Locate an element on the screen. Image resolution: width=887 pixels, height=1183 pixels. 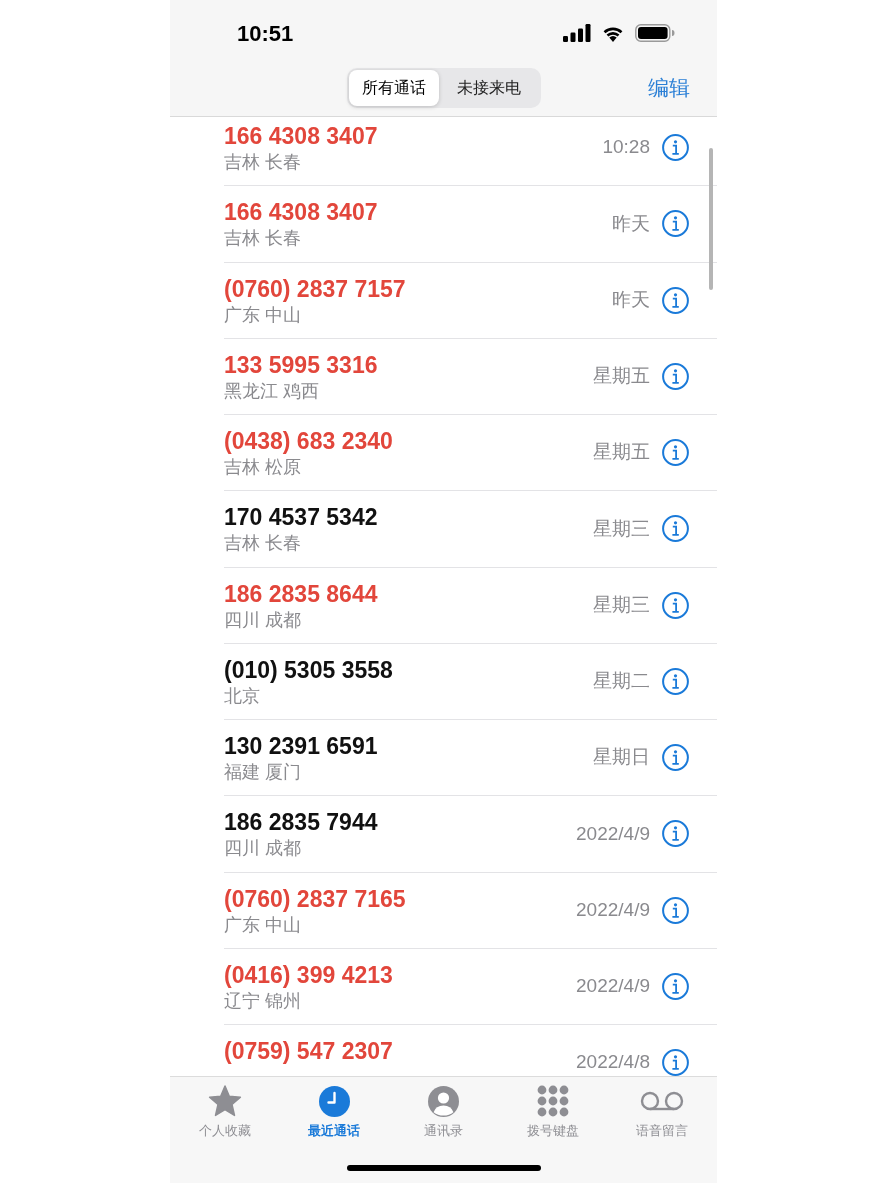
call-location: 辽宁 锦州 is located at coordinates (263, 1001).